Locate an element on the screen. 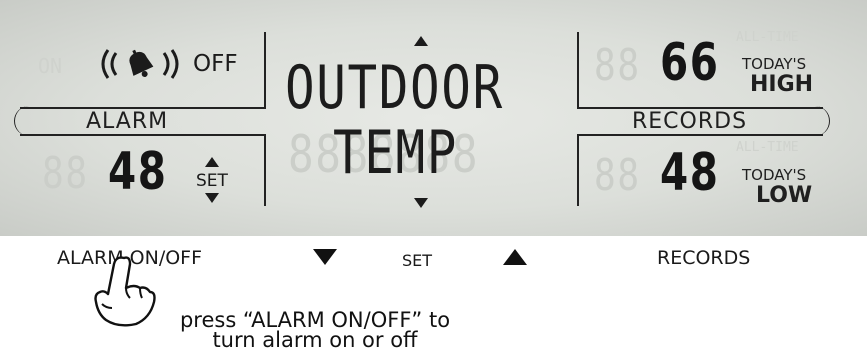  high-ghost-digits: 88 is located at coordinates (617, 65).